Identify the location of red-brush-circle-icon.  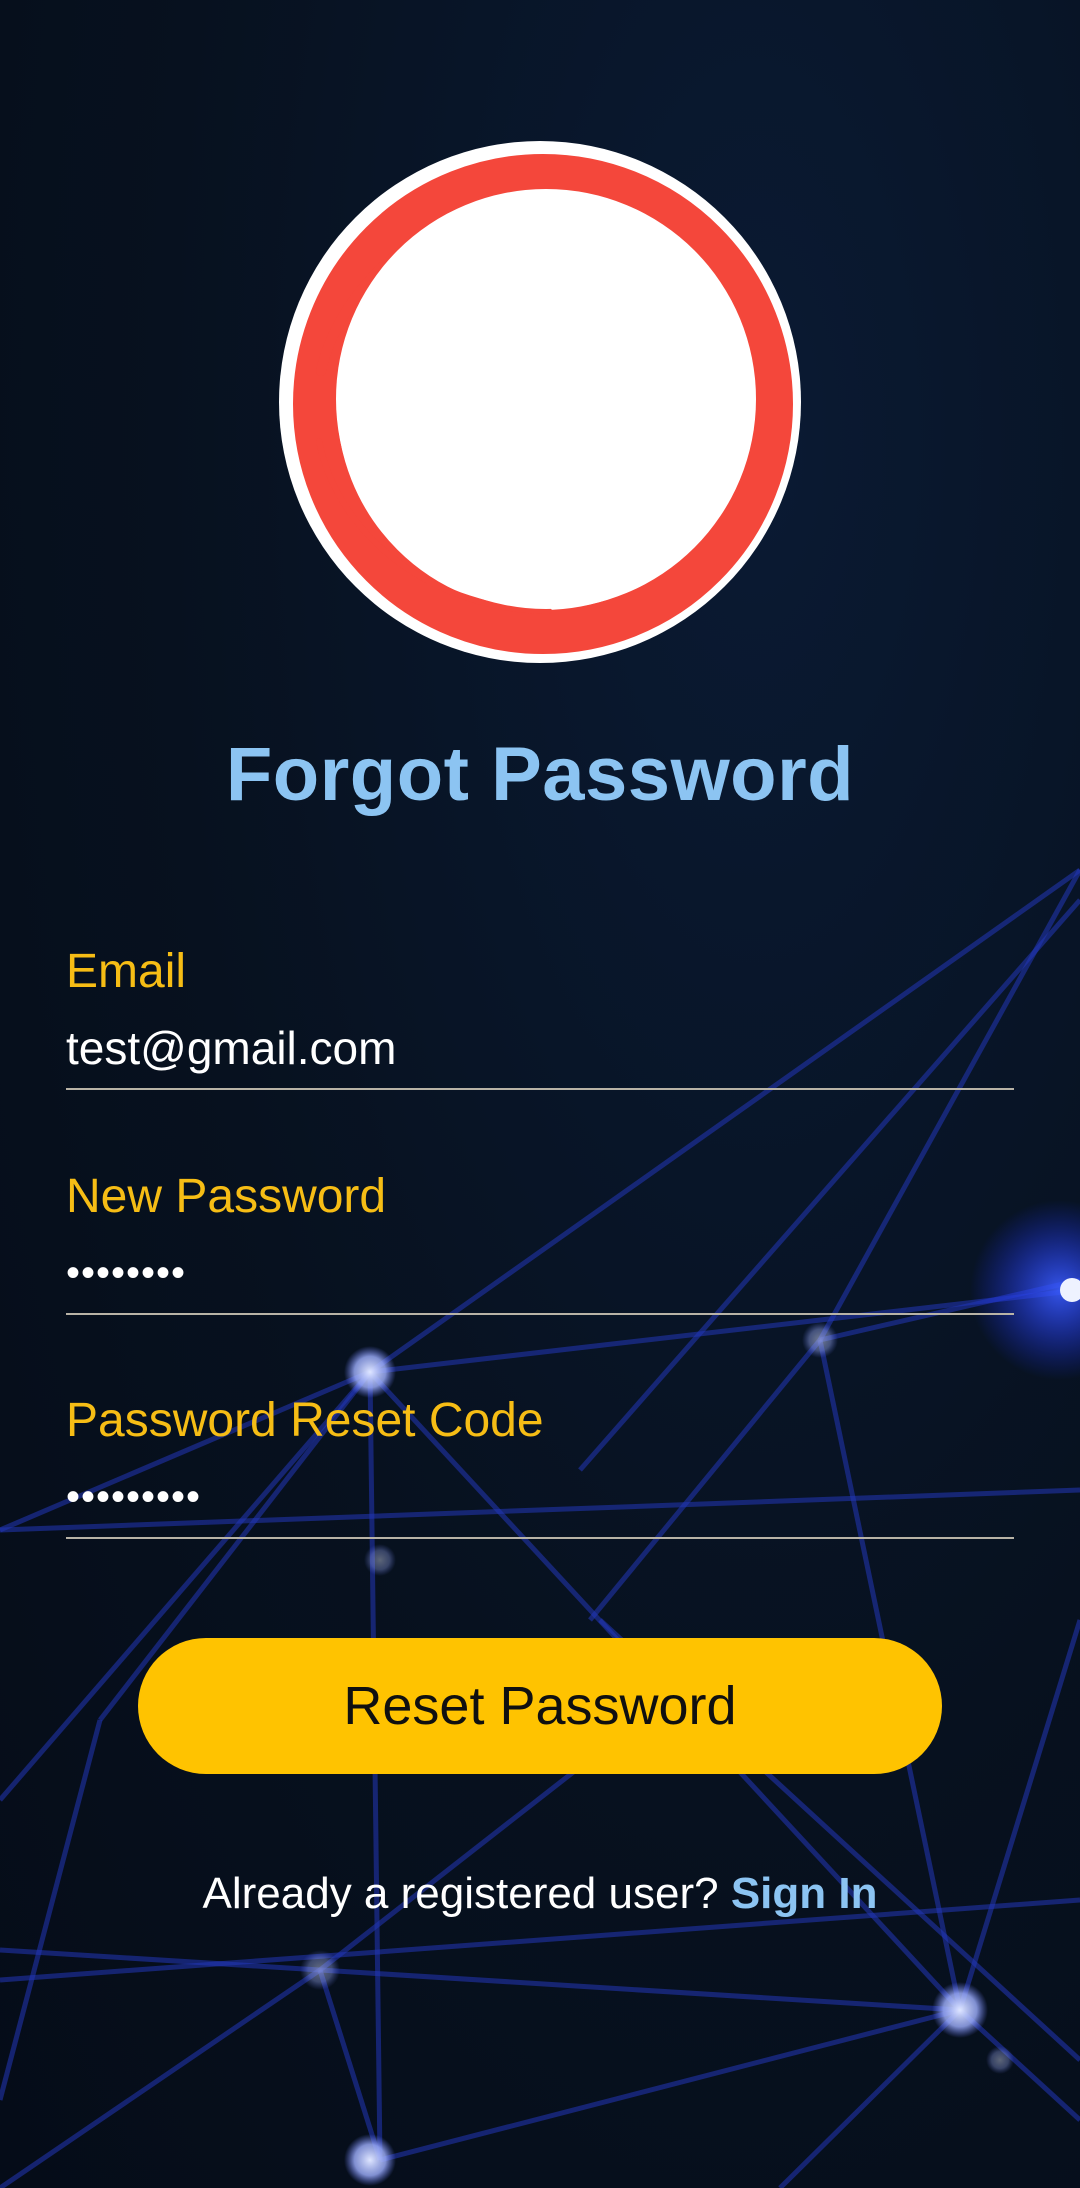
(540, 402).